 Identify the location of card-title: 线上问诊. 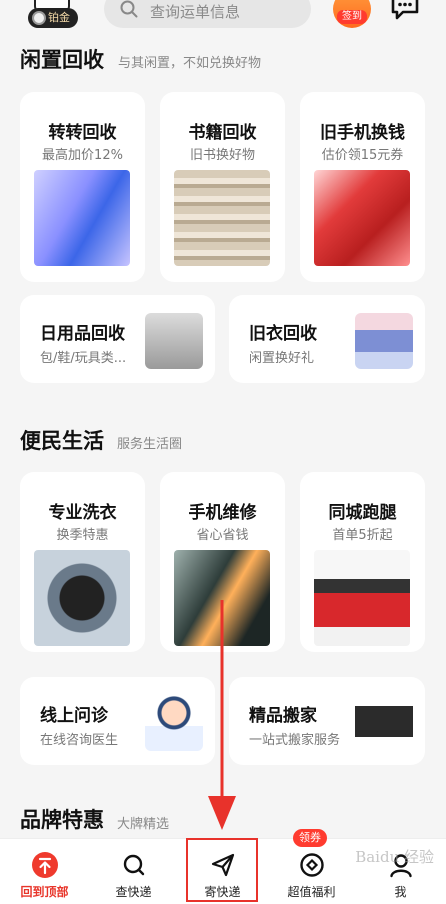
(74, 716).